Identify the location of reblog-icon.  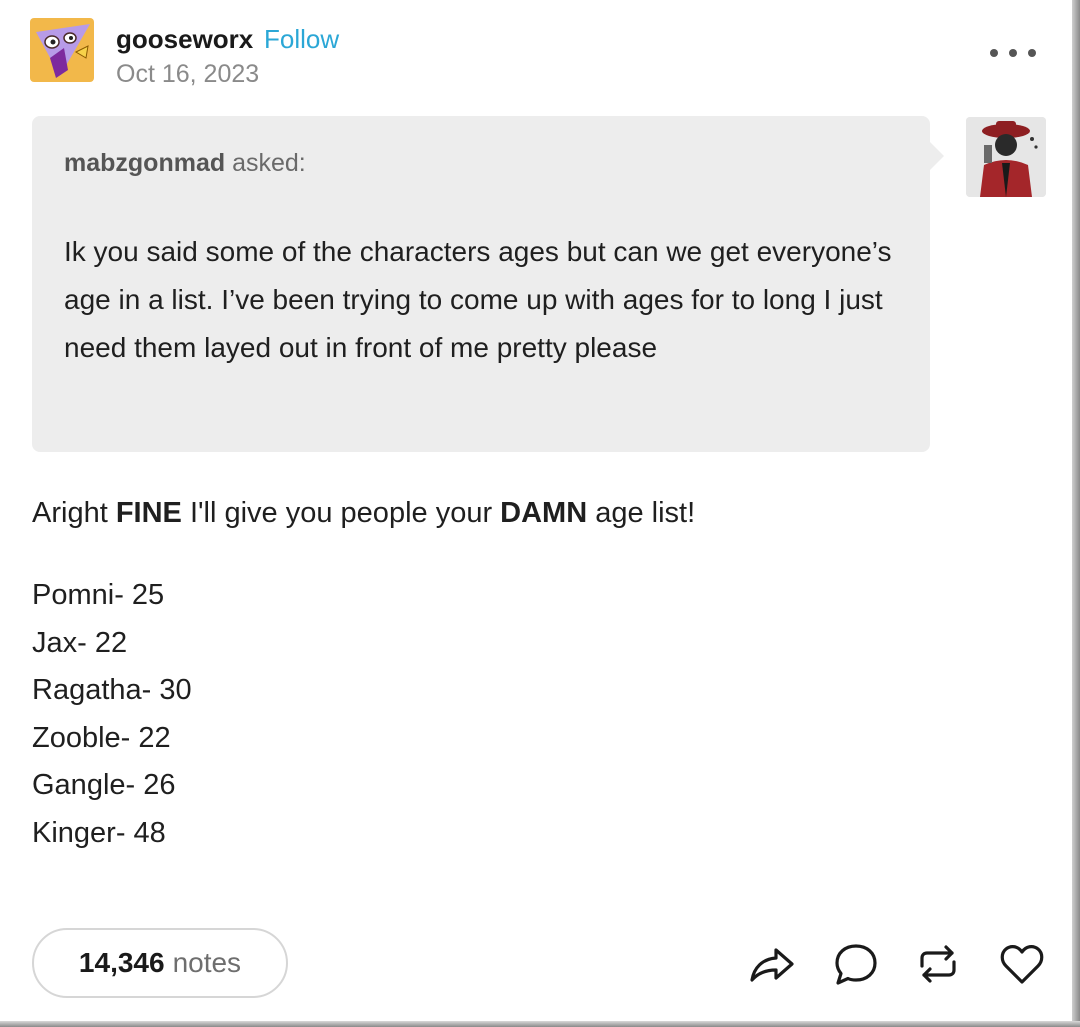
(938, 964).